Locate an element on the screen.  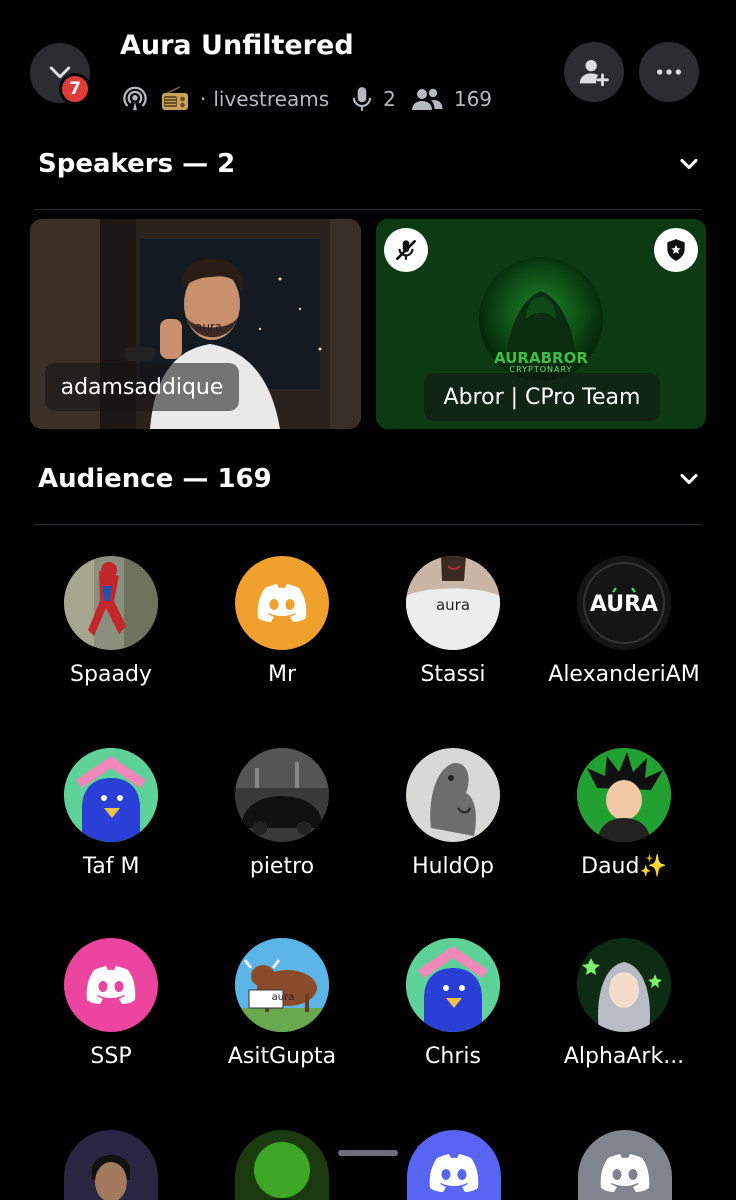
people-icon is located at coordinates (427, 99).